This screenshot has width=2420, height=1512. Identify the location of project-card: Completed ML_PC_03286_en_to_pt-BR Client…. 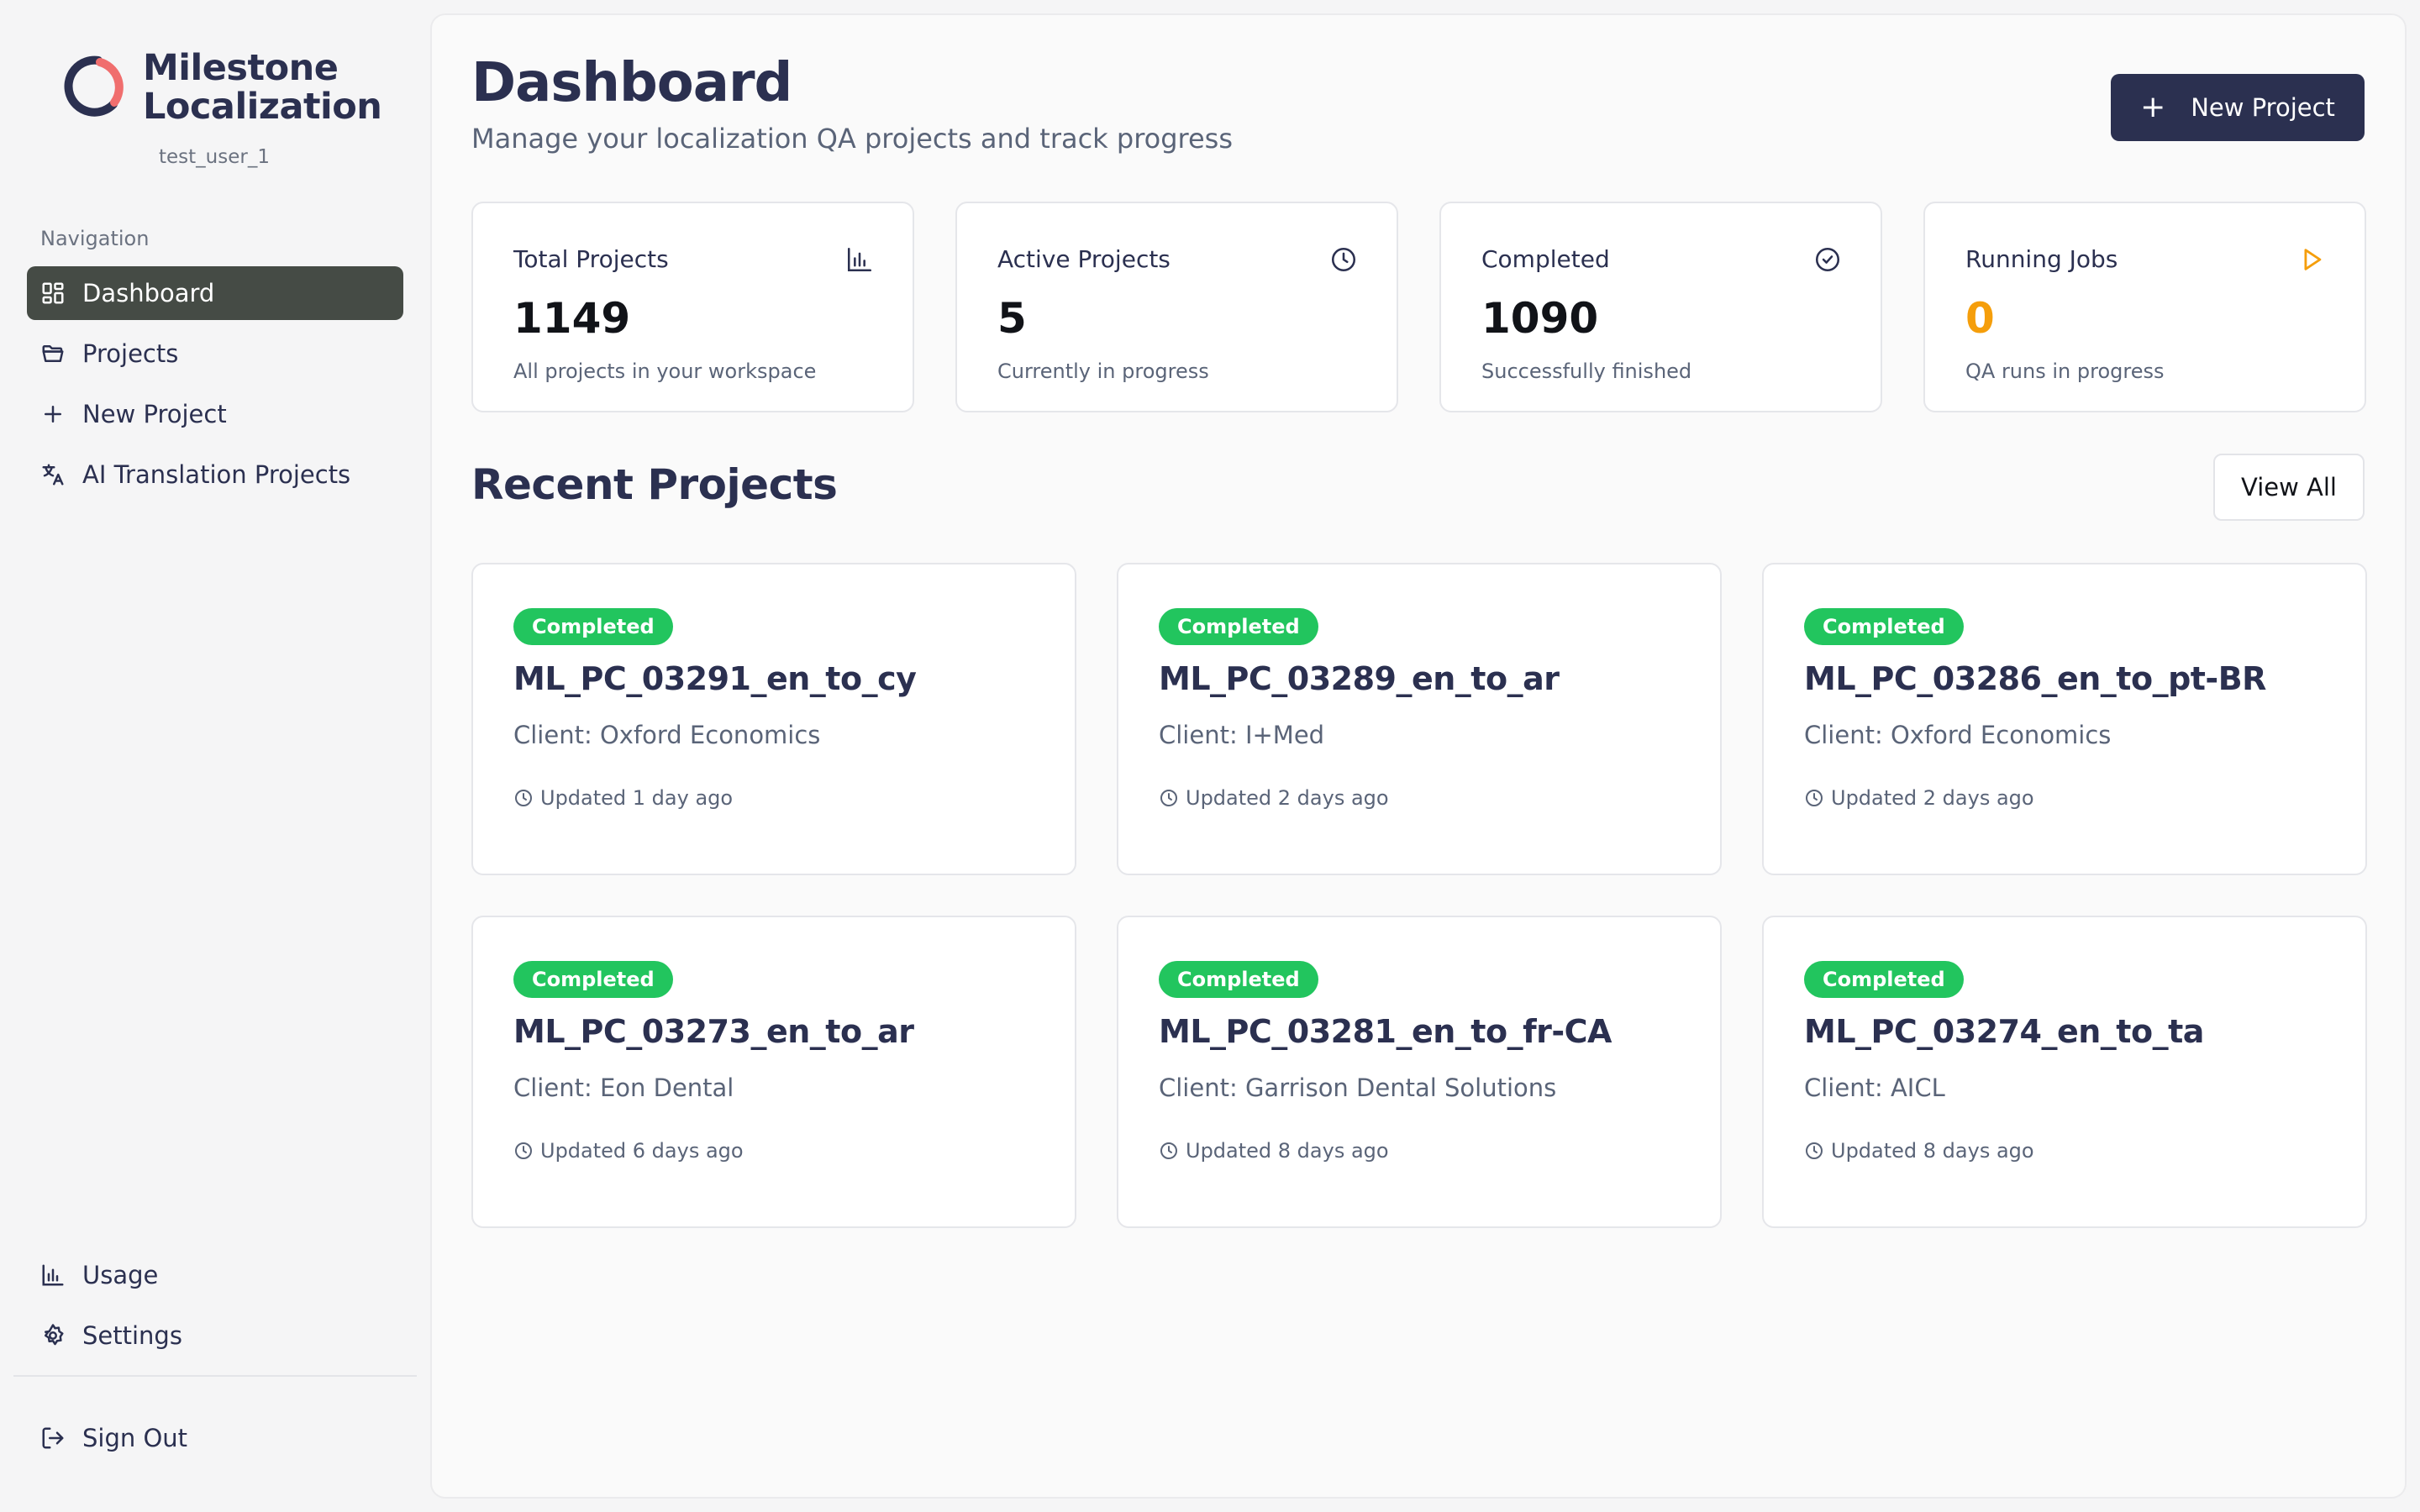
(2064, 719).